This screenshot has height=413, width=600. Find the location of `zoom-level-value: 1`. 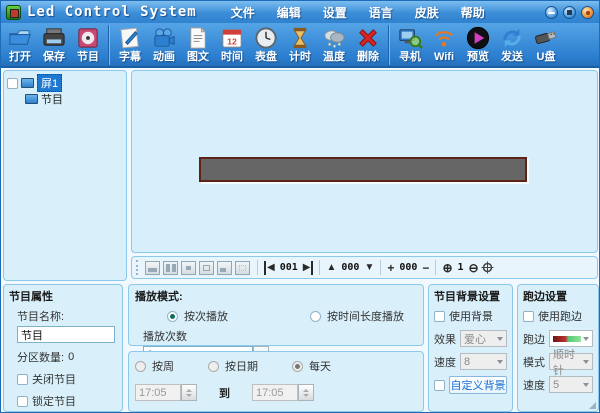

zoom-level-value: 1 is located at coordinates (460, 267).